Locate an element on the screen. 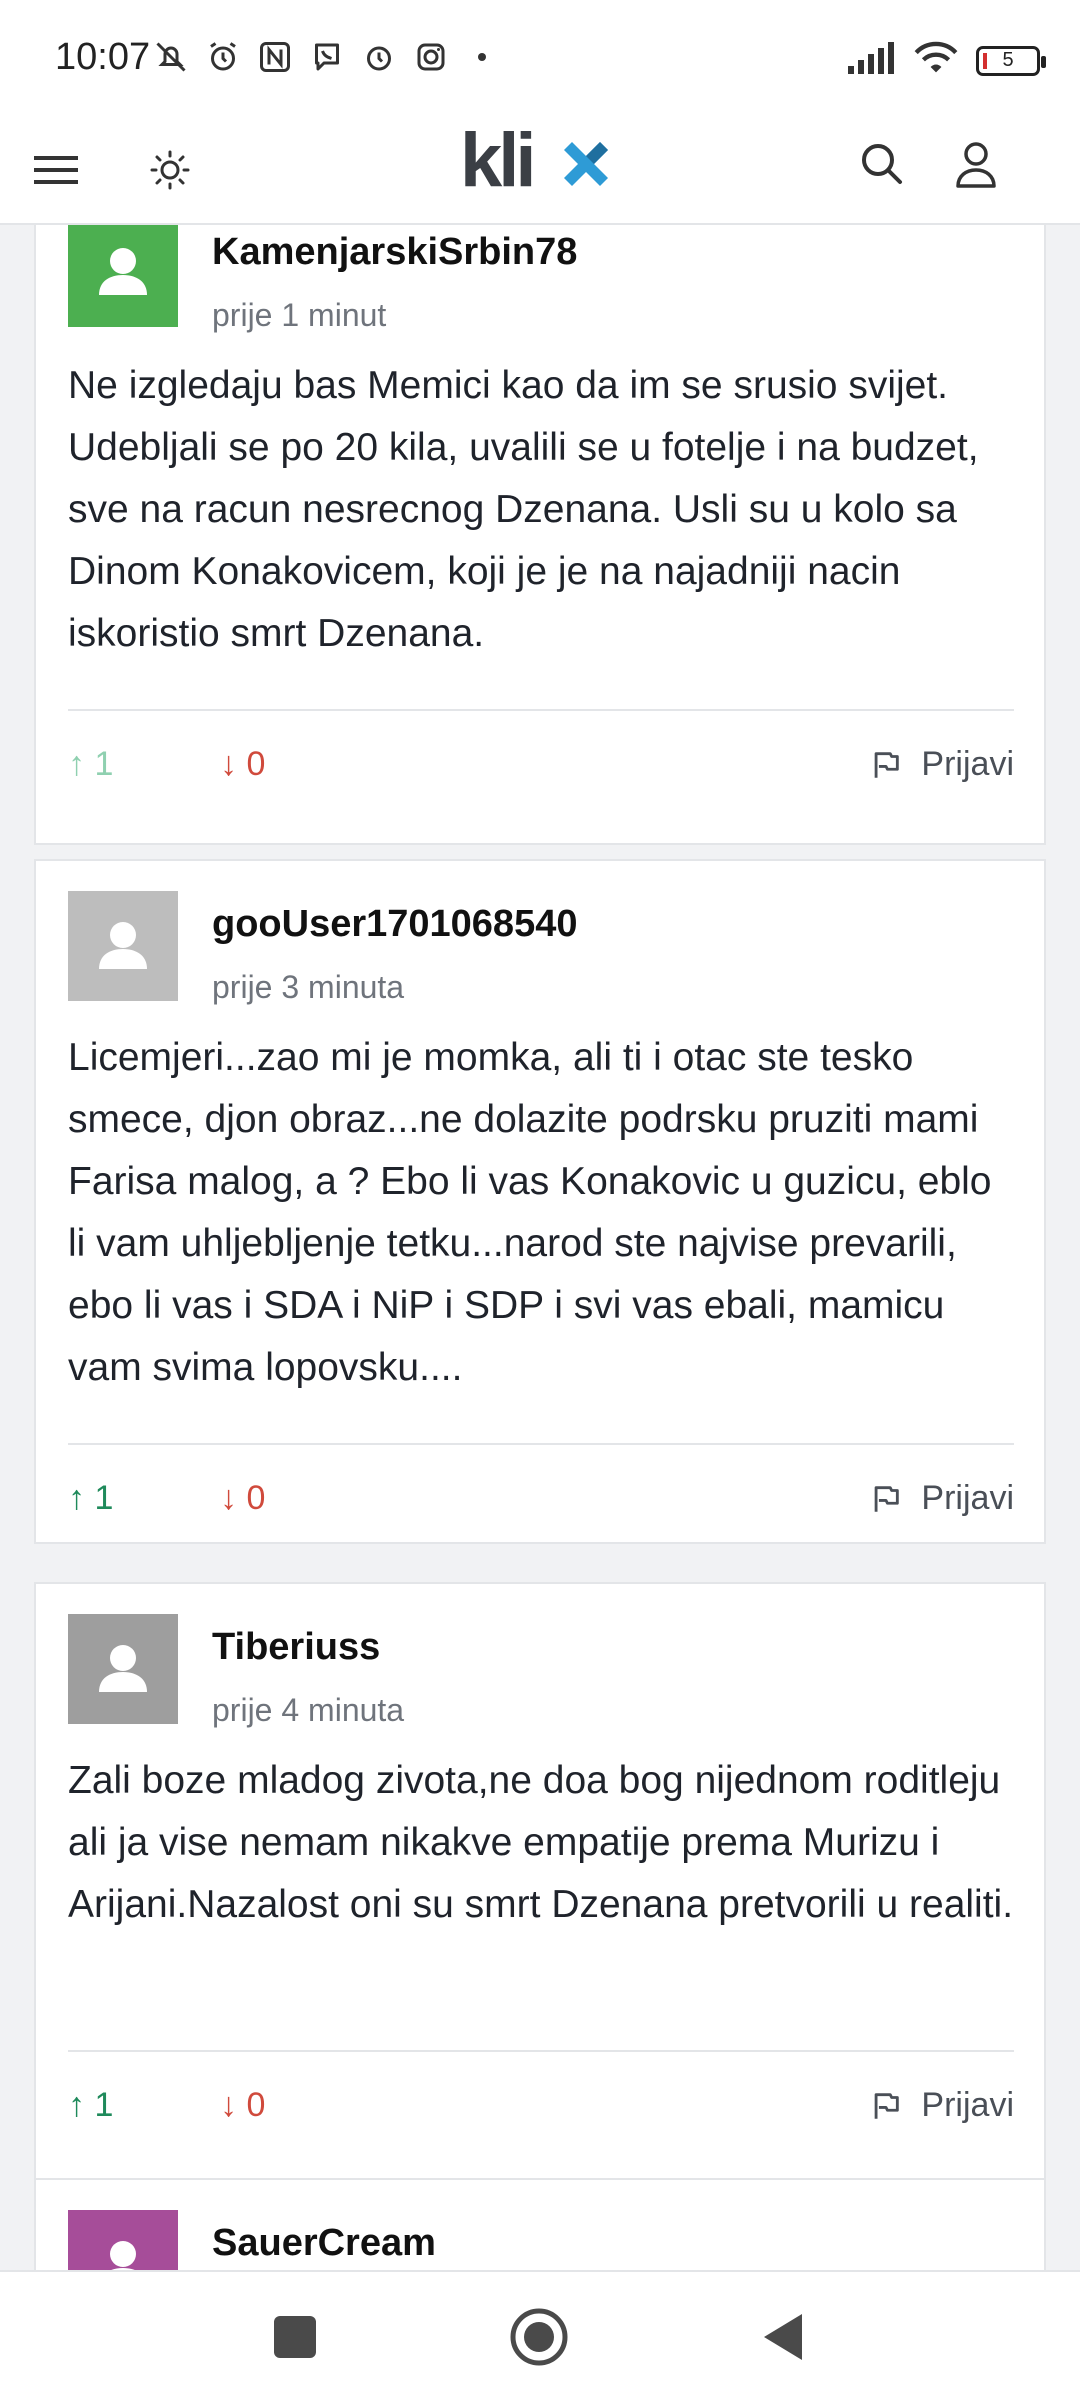 The height and width of the screenshot is (2400, 1080). back-button is located at coordinates (783, 2337).